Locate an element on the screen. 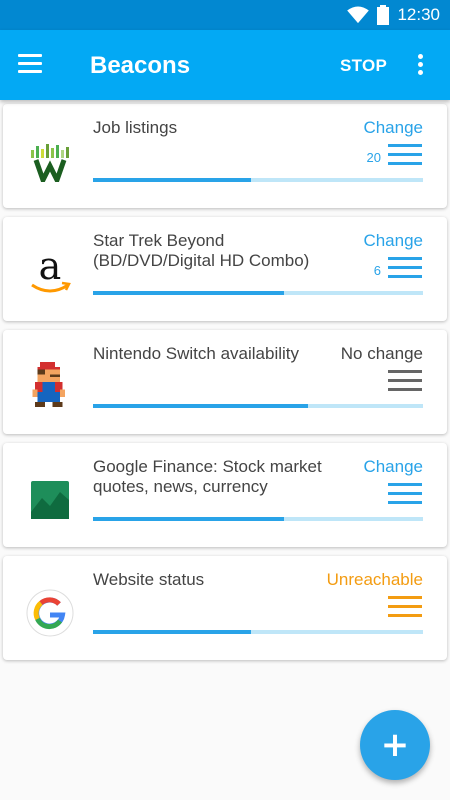  stop-button: STOP is located at coordinates (363, 66).